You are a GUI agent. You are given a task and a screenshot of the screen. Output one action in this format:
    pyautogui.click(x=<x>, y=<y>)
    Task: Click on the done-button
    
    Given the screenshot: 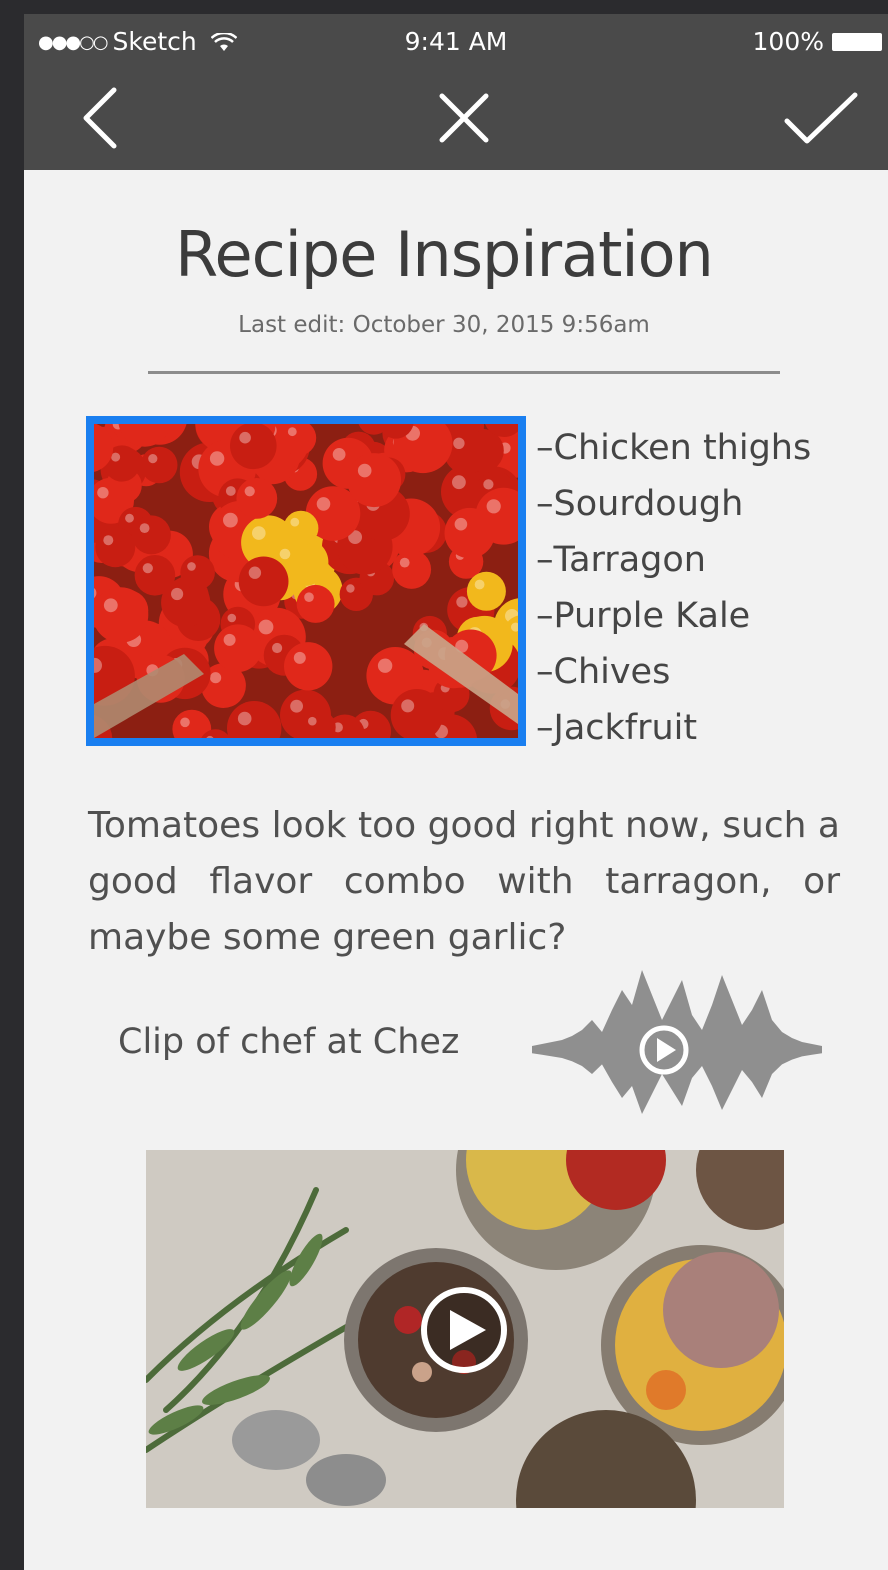 What is the action you would take?
    pyautogui.click(x=821, y=118)
    